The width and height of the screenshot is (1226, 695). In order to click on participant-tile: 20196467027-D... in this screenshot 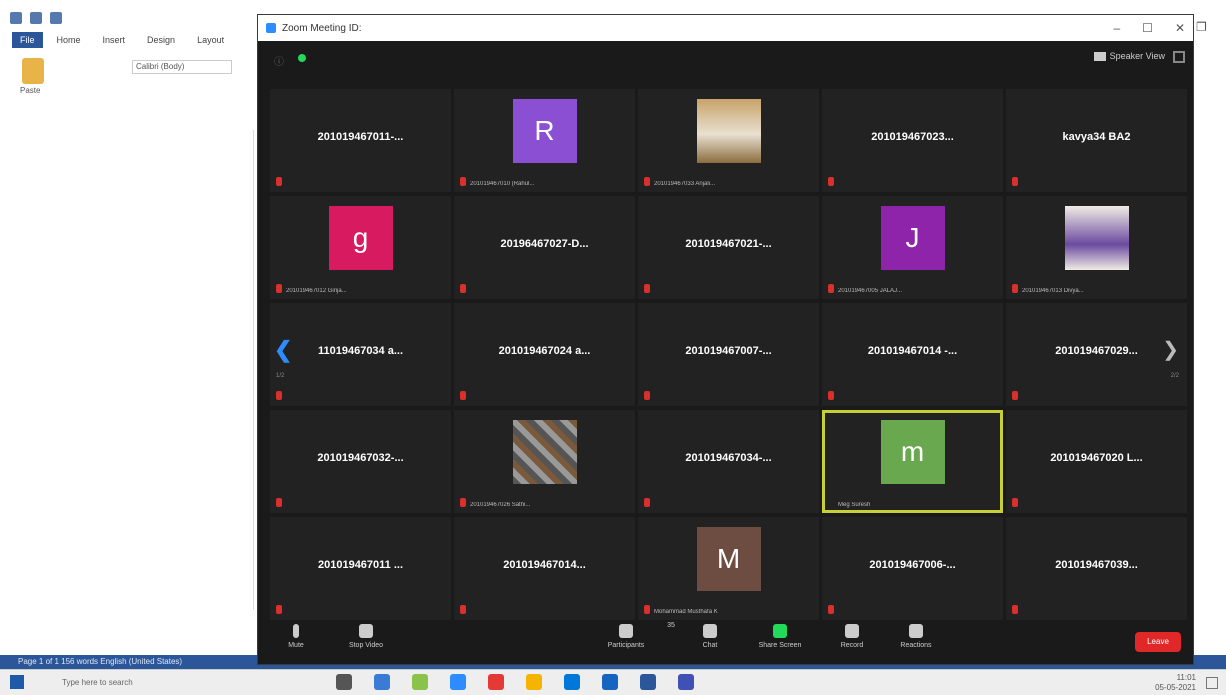, I will do `click(544, 247)`.